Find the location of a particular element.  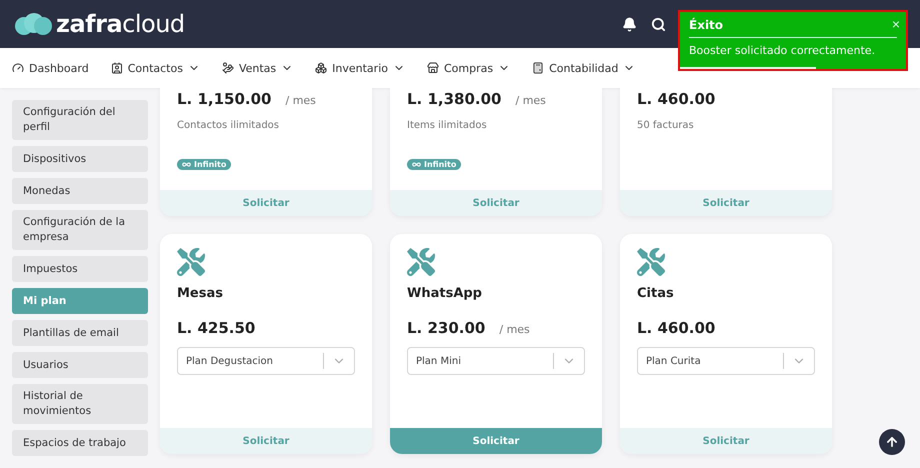

sidebar-item: Espacios de trabajo is located at coordinates (80, 443).